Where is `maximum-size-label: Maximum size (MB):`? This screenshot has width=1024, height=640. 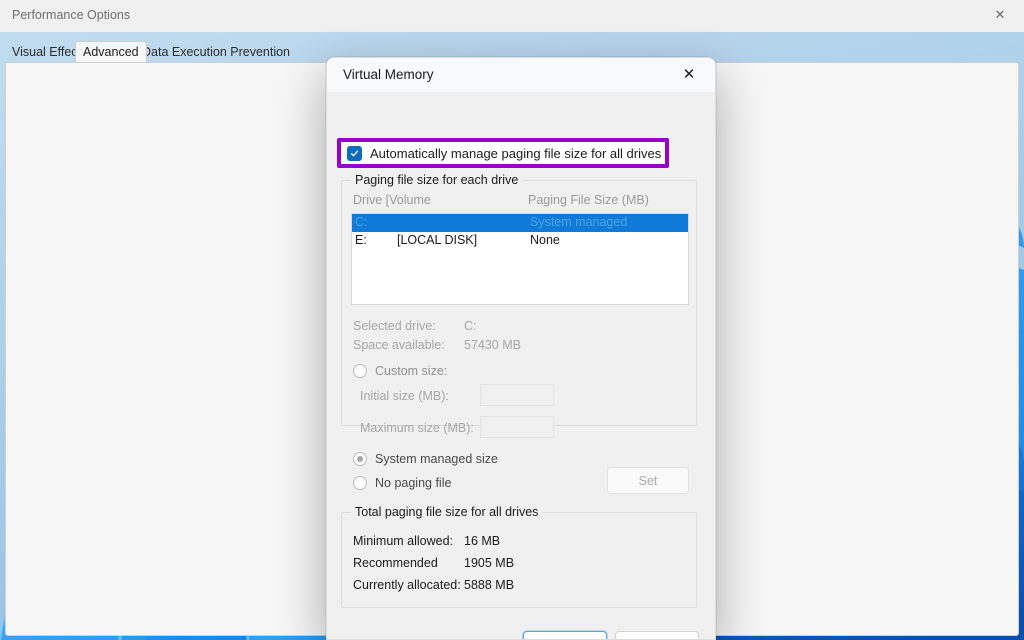 maximum-size-label: Maximum size (MB): is located at coordinates (417, 428).